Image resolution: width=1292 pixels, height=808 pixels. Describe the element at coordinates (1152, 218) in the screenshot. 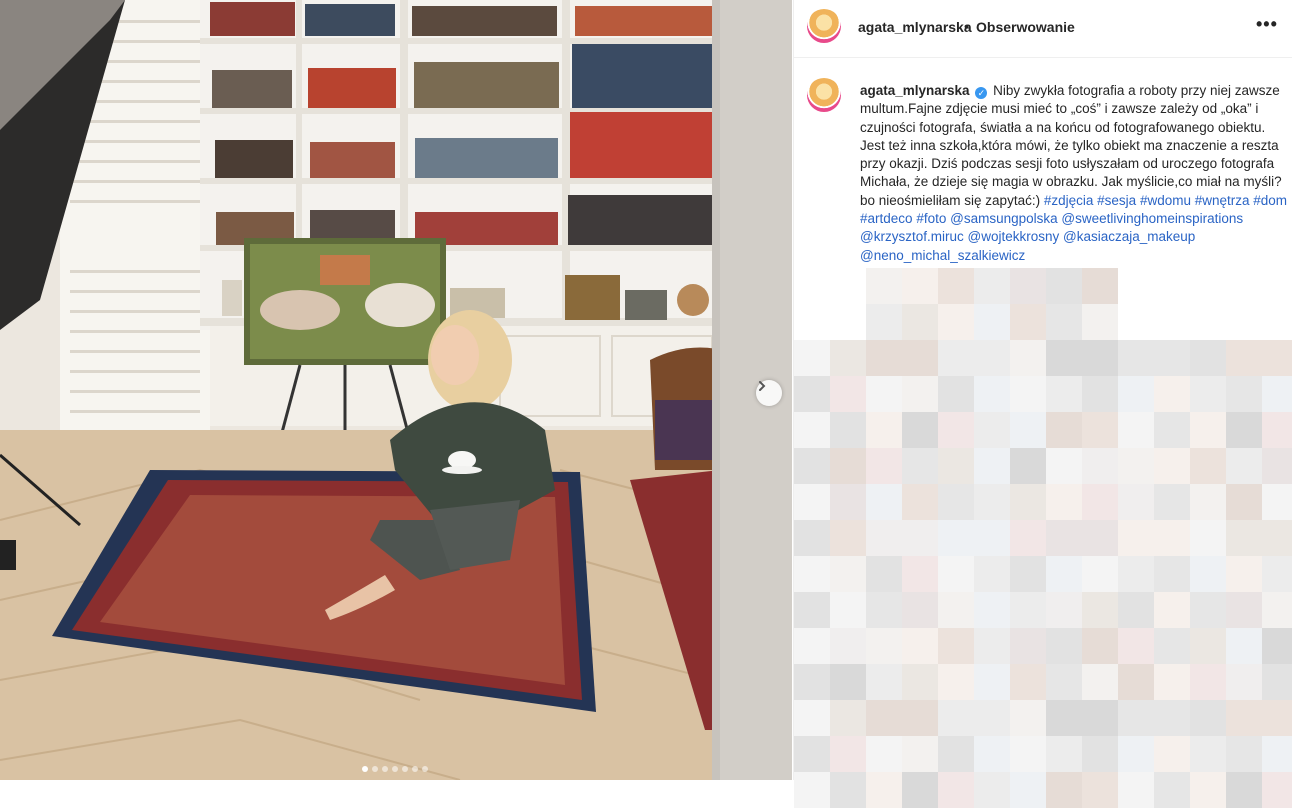

I see `caption-tag-link: @sweetlivinghomeinspirations` at that location.